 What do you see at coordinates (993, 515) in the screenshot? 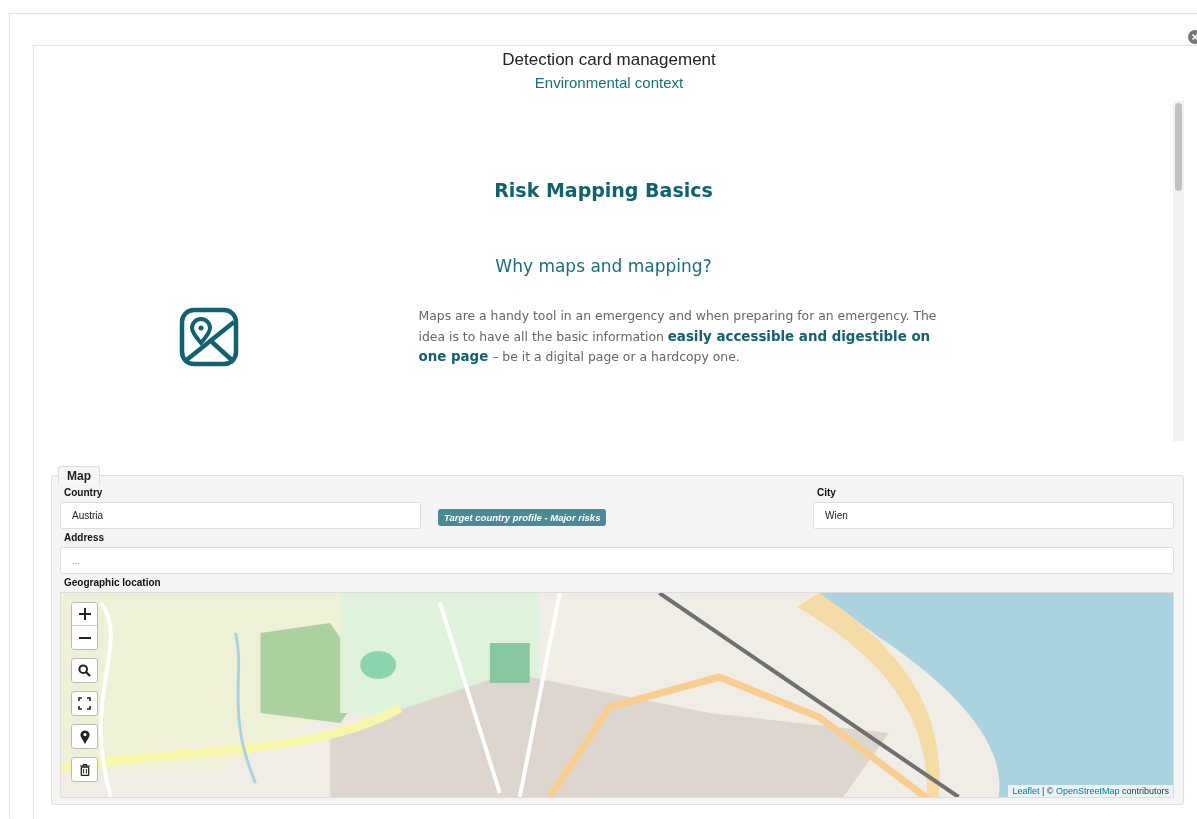
I see `city-field: Wien` at bounding box center [993, 515].